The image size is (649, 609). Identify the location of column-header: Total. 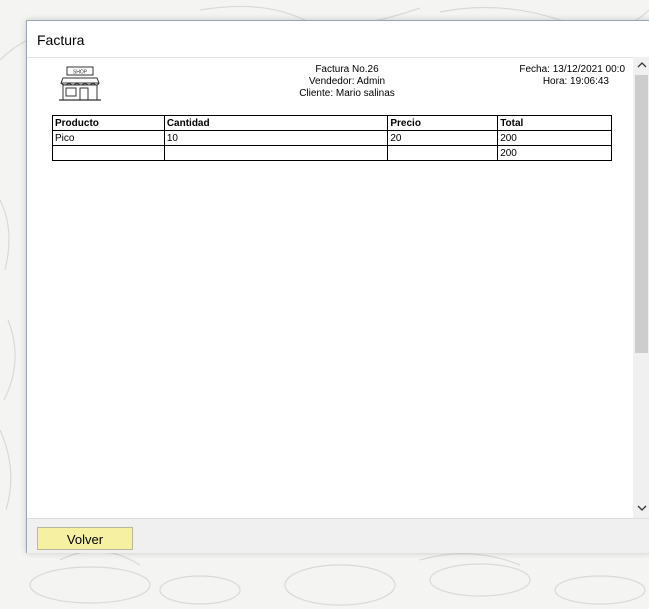
(554, 123).